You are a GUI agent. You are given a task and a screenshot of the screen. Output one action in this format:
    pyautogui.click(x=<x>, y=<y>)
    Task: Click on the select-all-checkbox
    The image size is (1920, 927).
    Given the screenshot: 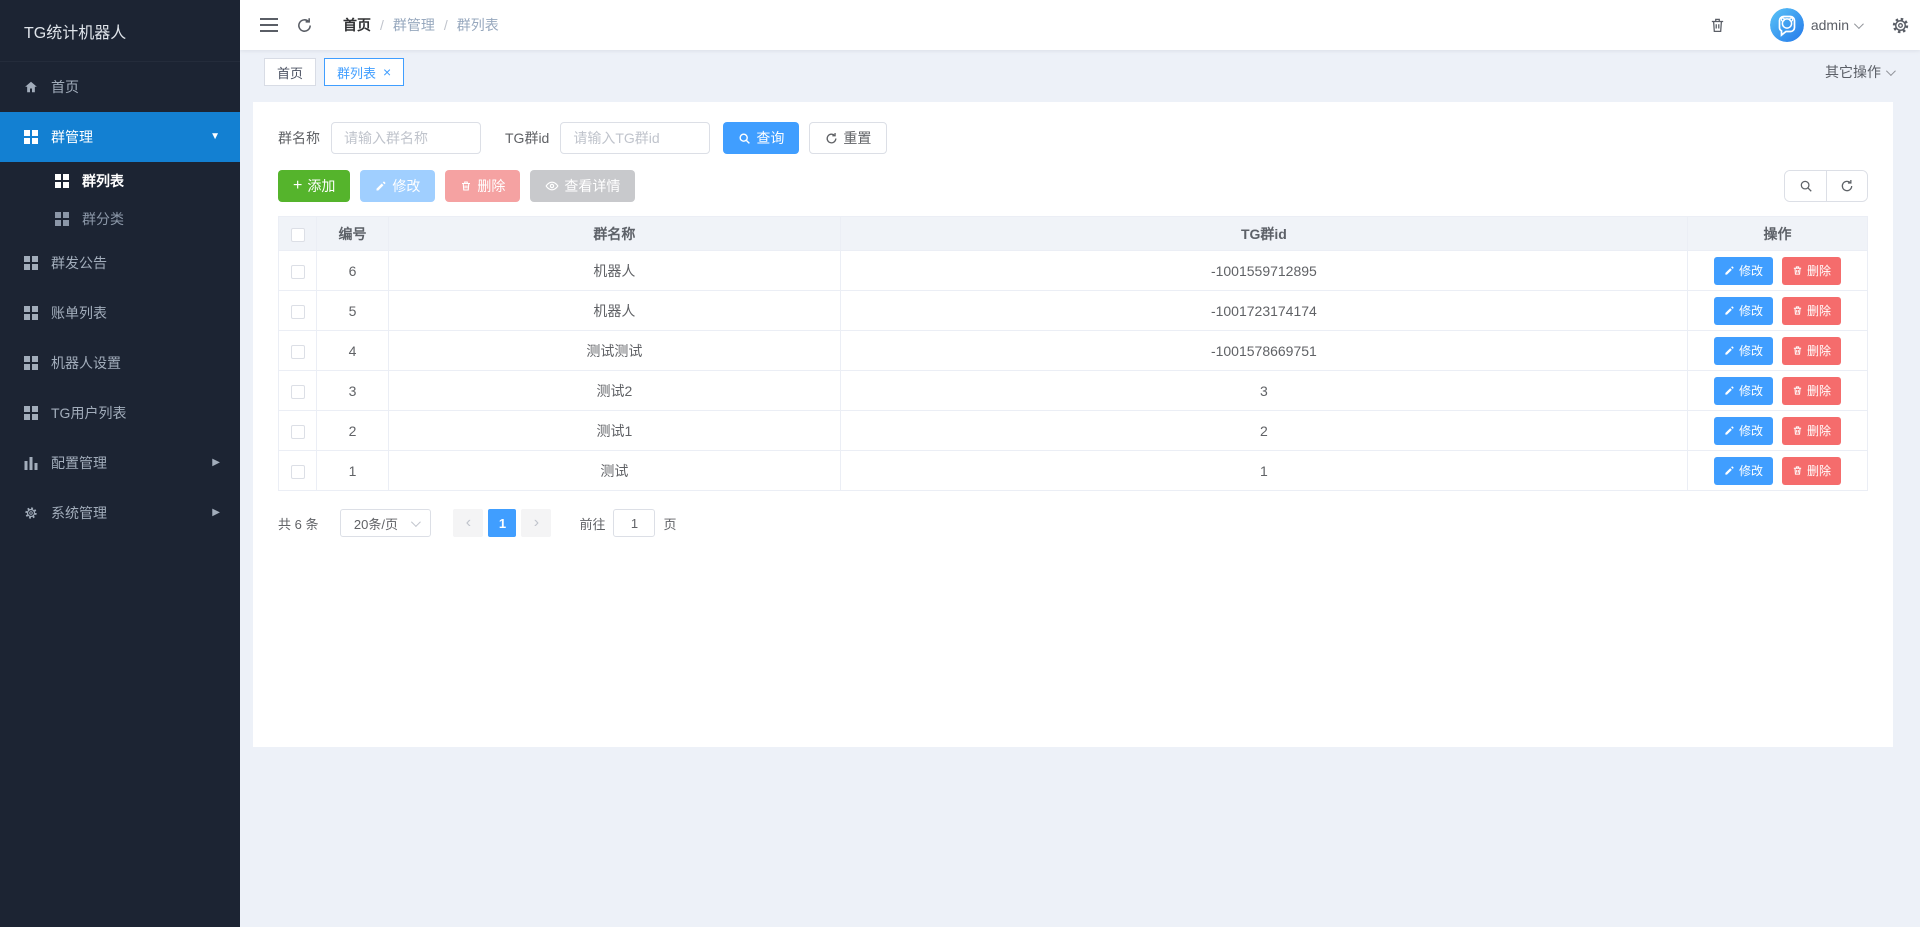 What is the action you would take?
    pyautogui.click(x=297, y=234)
    